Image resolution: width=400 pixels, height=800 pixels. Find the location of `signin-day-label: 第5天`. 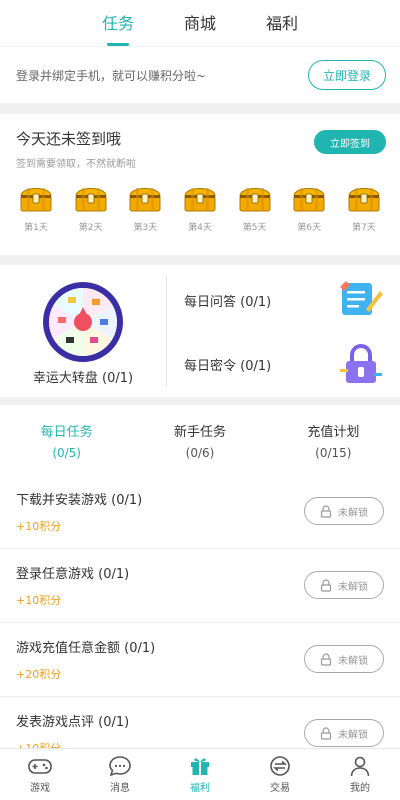

signin-day-label: 第5天 is located at coordinates (254, 228).